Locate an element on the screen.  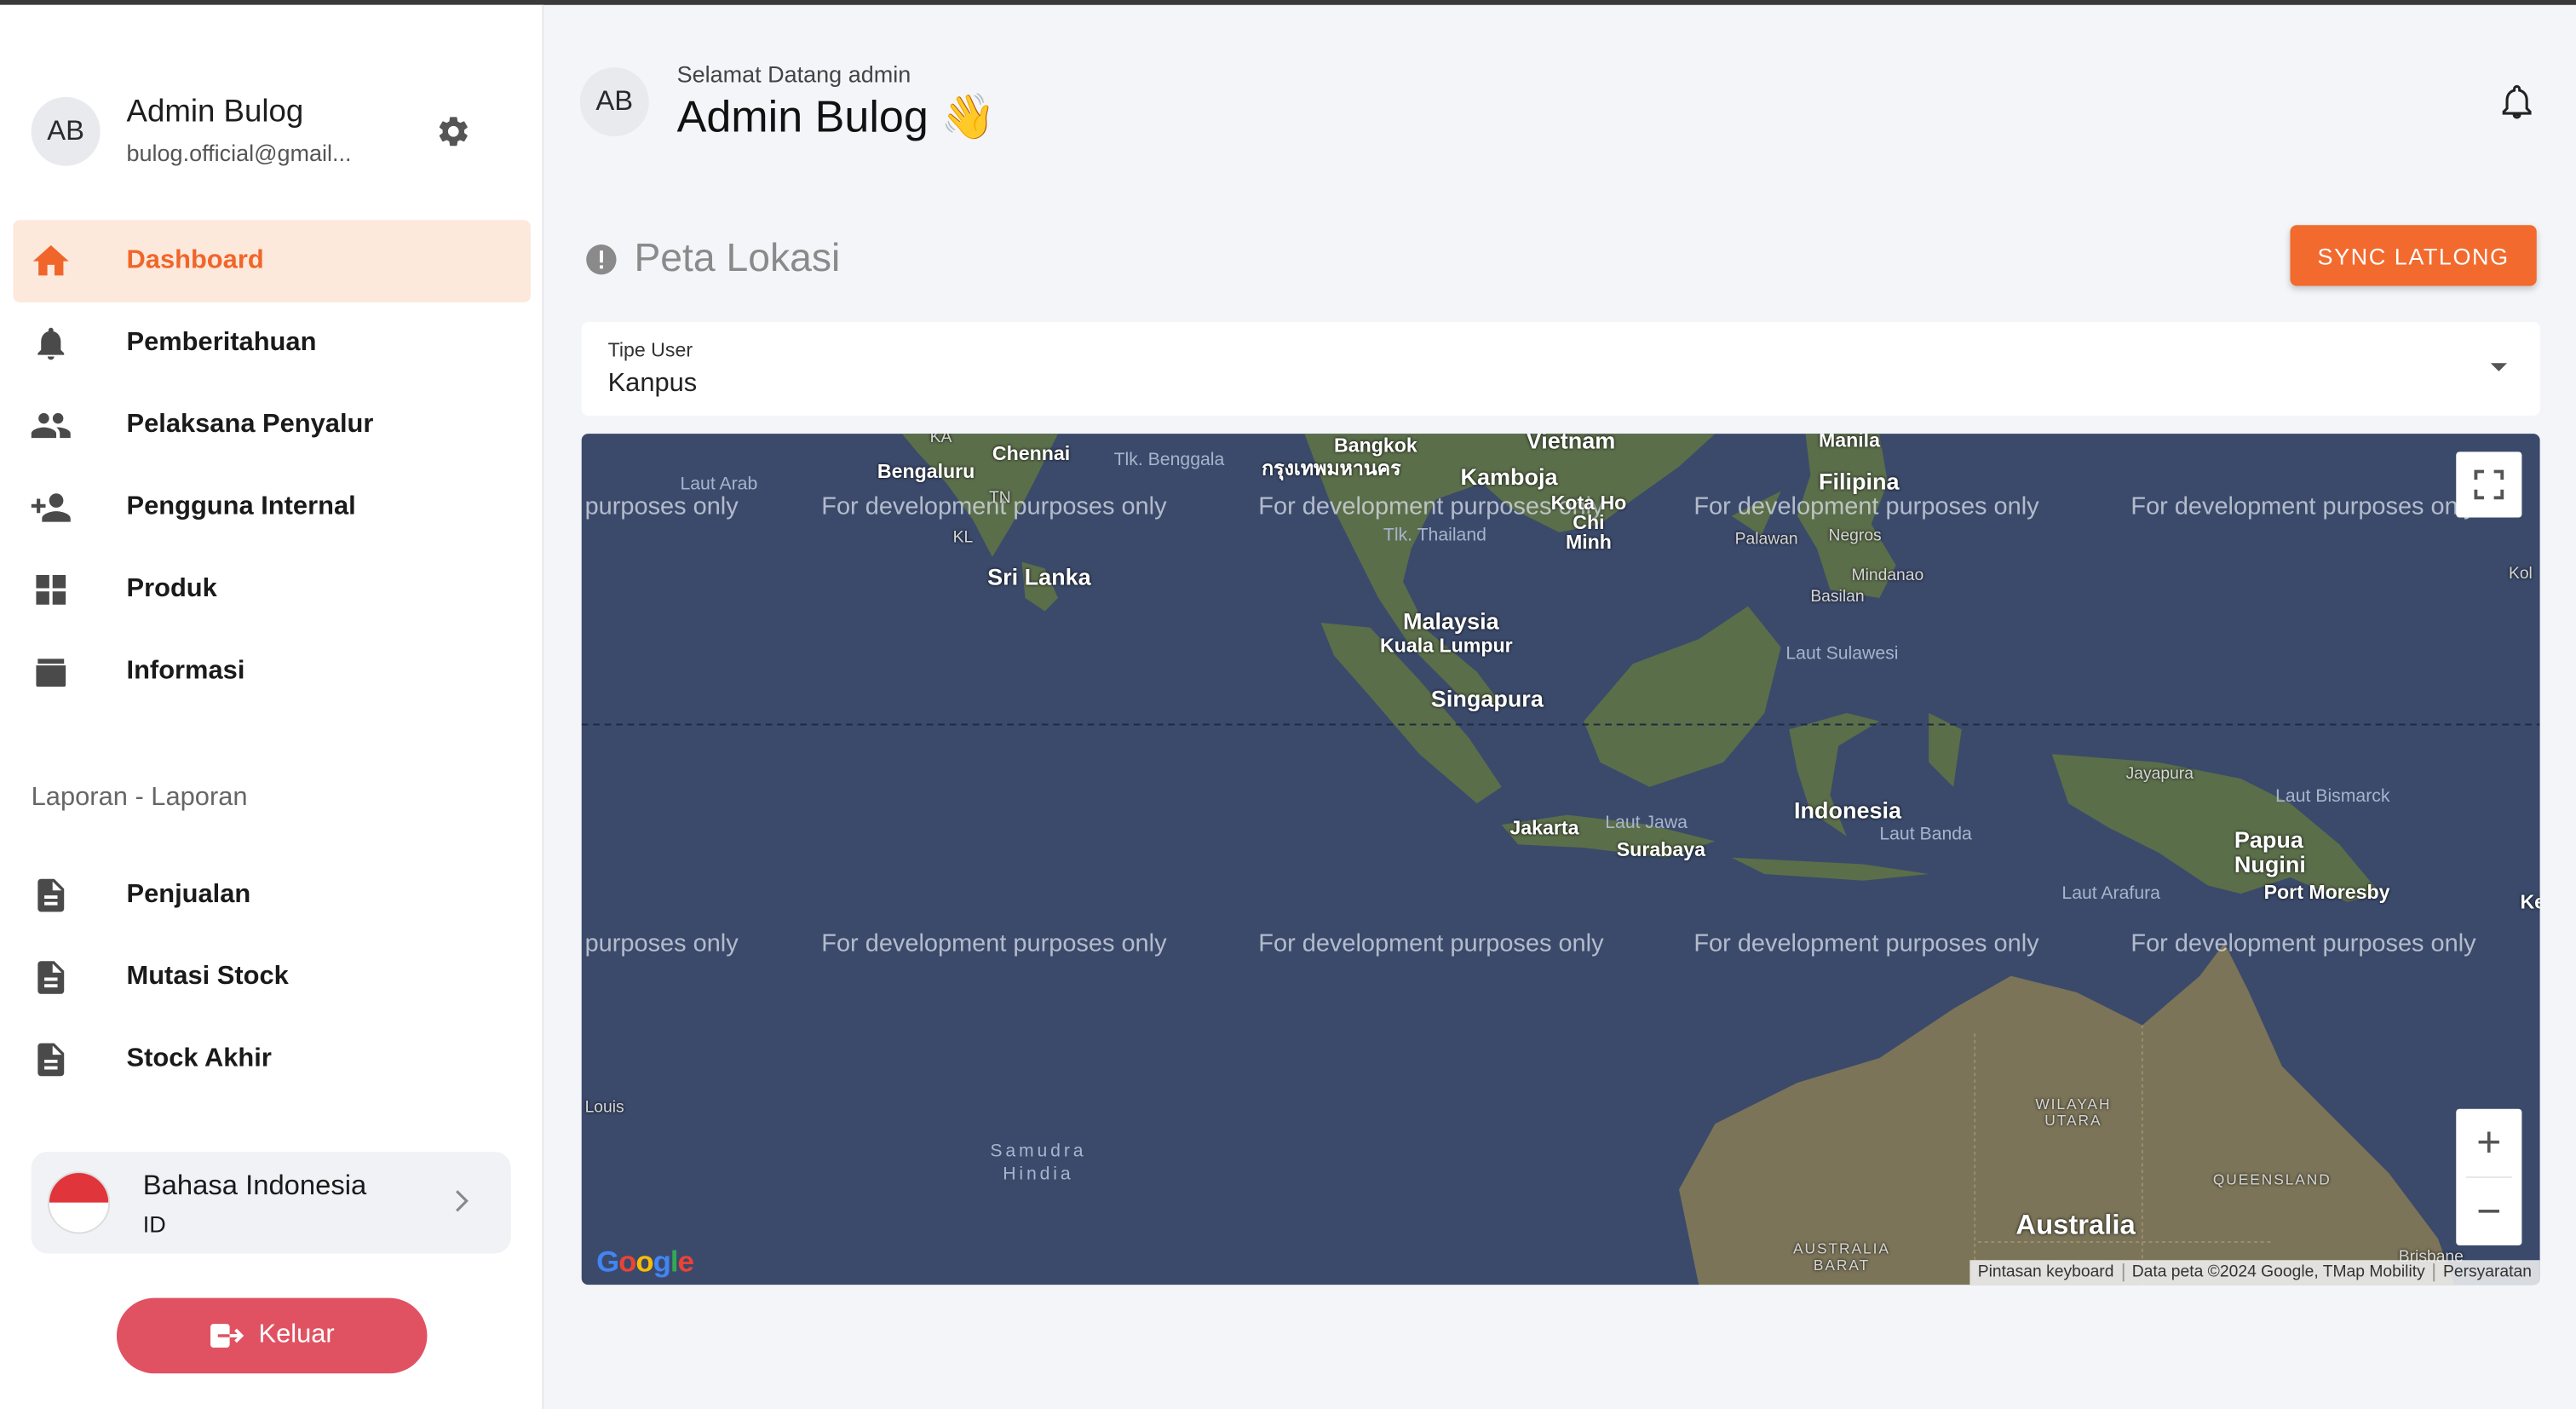
home-icon is located at coordinates (51, 261).